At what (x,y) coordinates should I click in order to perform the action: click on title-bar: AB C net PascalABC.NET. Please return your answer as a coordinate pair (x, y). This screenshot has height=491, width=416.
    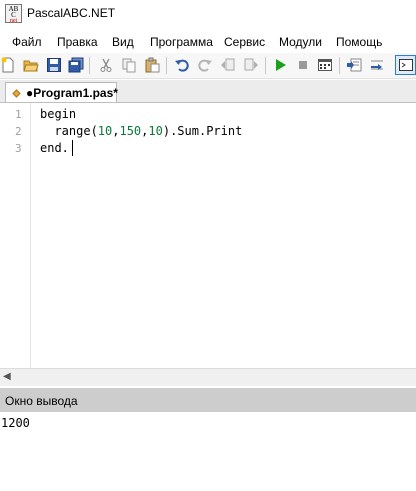
    Looking at the image, I should click on (208, 14).